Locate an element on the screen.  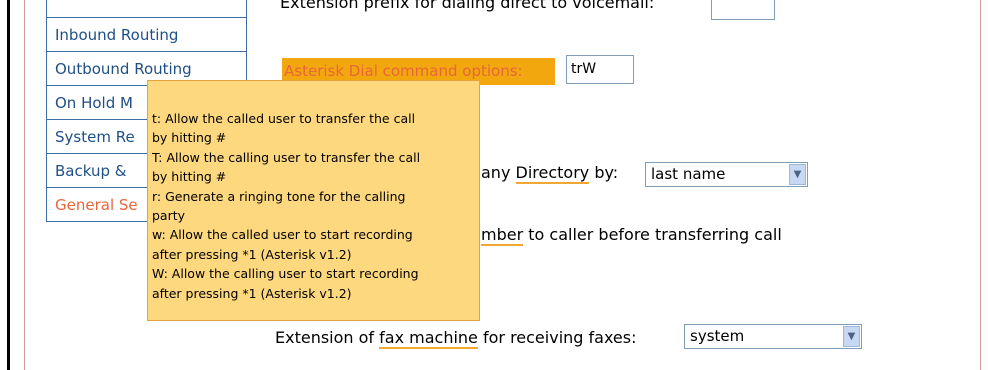
directory-help-link: Directory is located at coordinates (552, 173).